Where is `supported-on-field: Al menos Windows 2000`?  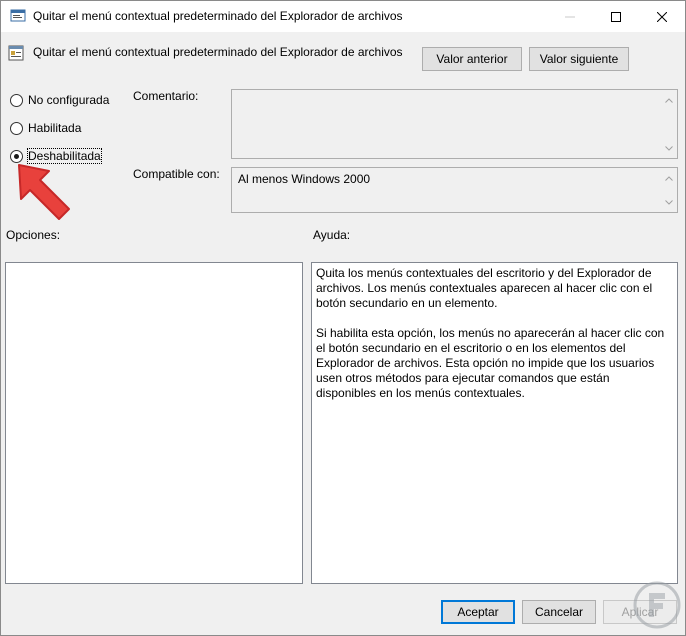 supported-on-field: Al menos Windows 2000 is located at coordinates (454, 190).